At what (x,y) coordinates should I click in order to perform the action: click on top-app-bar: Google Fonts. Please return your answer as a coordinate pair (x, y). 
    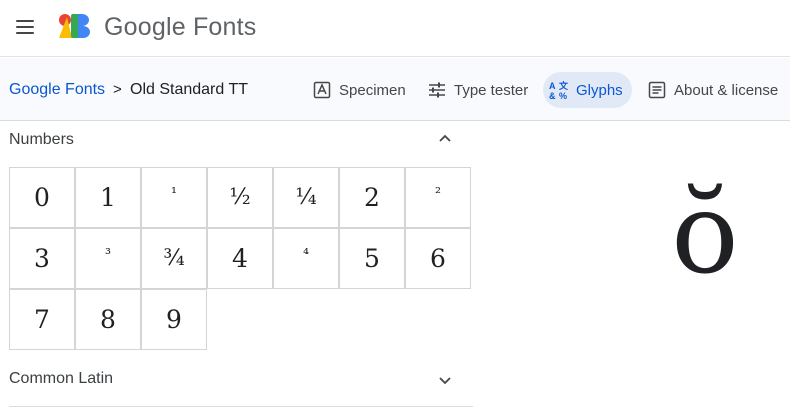
    Looking at the image, I should click on (395, 28).